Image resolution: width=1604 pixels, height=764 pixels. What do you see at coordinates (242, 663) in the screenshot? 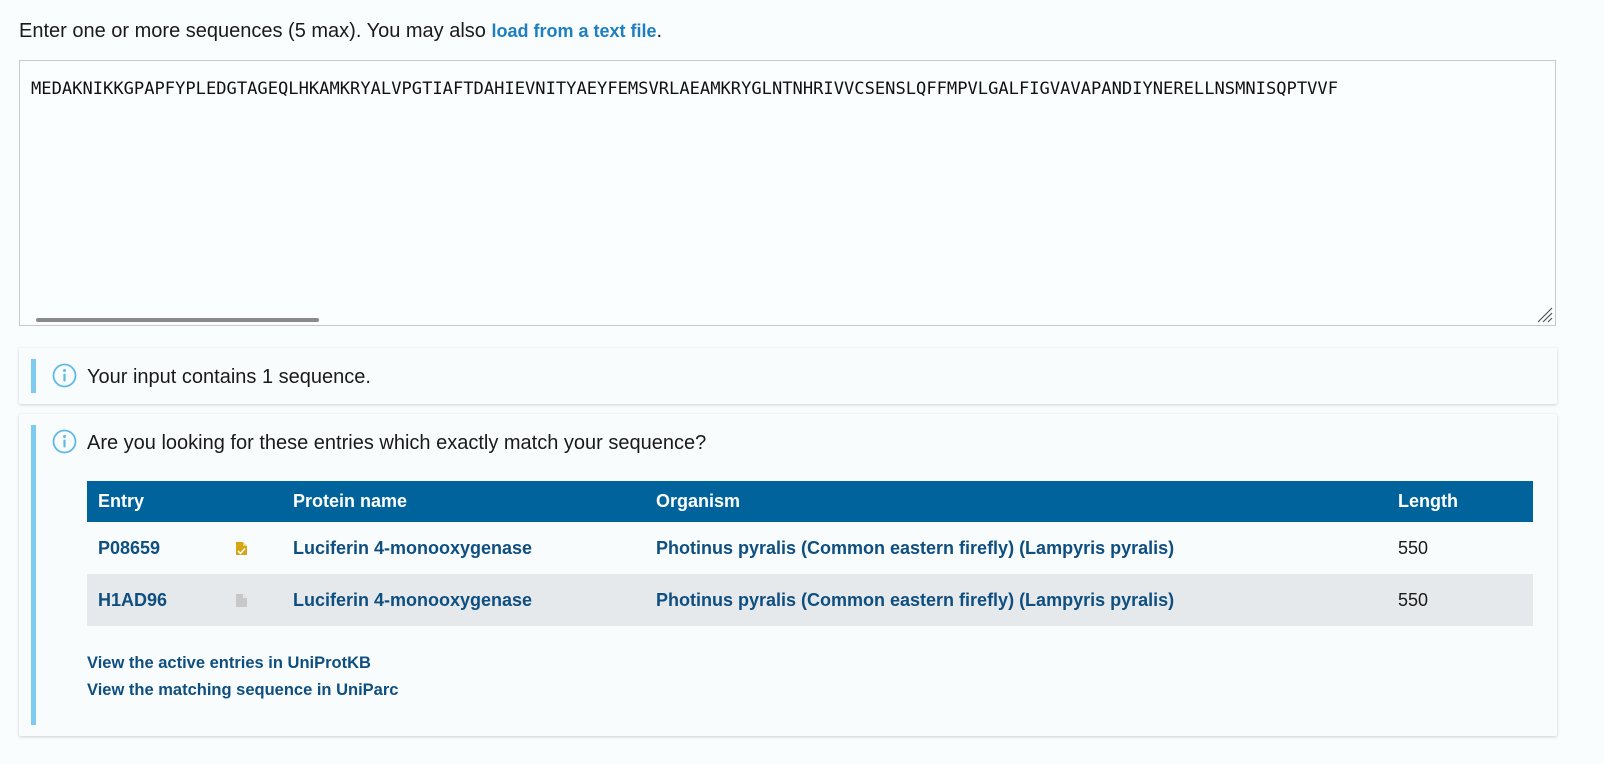
I see `view-active-entries-link: View the active entries in UniProtKB` at bounding box center [242, 663].